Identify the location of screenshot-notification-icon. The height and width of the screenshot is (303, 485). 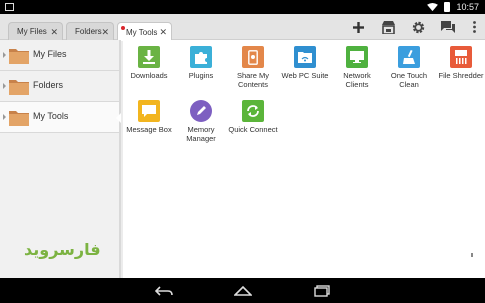
(9, 7).